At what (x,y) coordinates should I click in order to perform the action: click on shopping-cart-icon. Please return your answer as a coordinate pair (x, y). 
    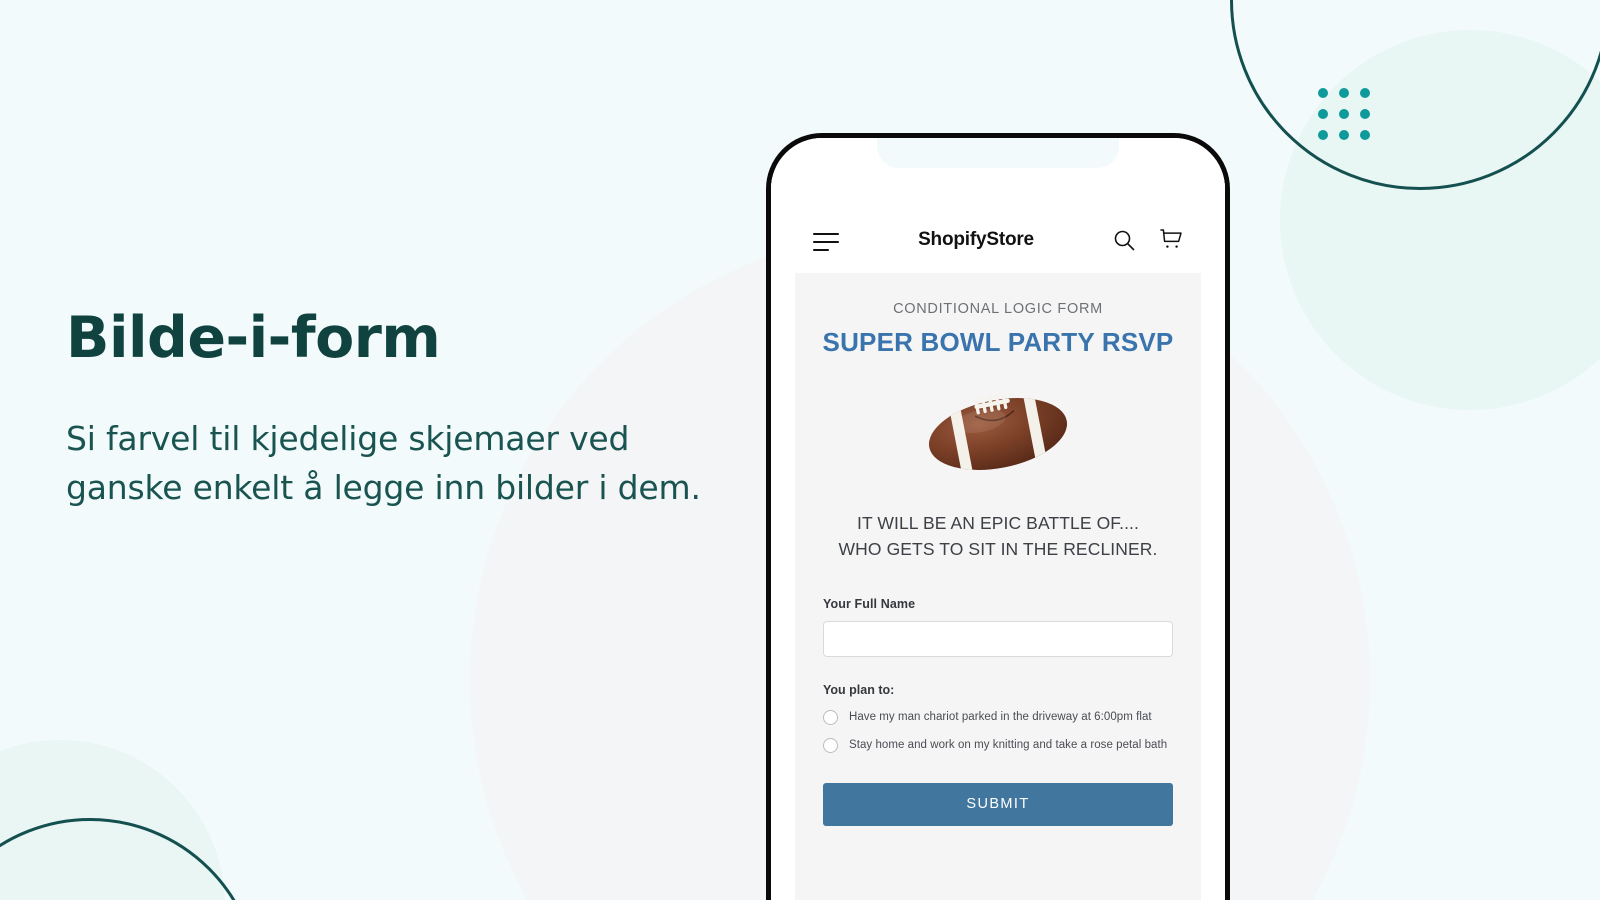
    Looking at the image, I should click on (1171, 239).